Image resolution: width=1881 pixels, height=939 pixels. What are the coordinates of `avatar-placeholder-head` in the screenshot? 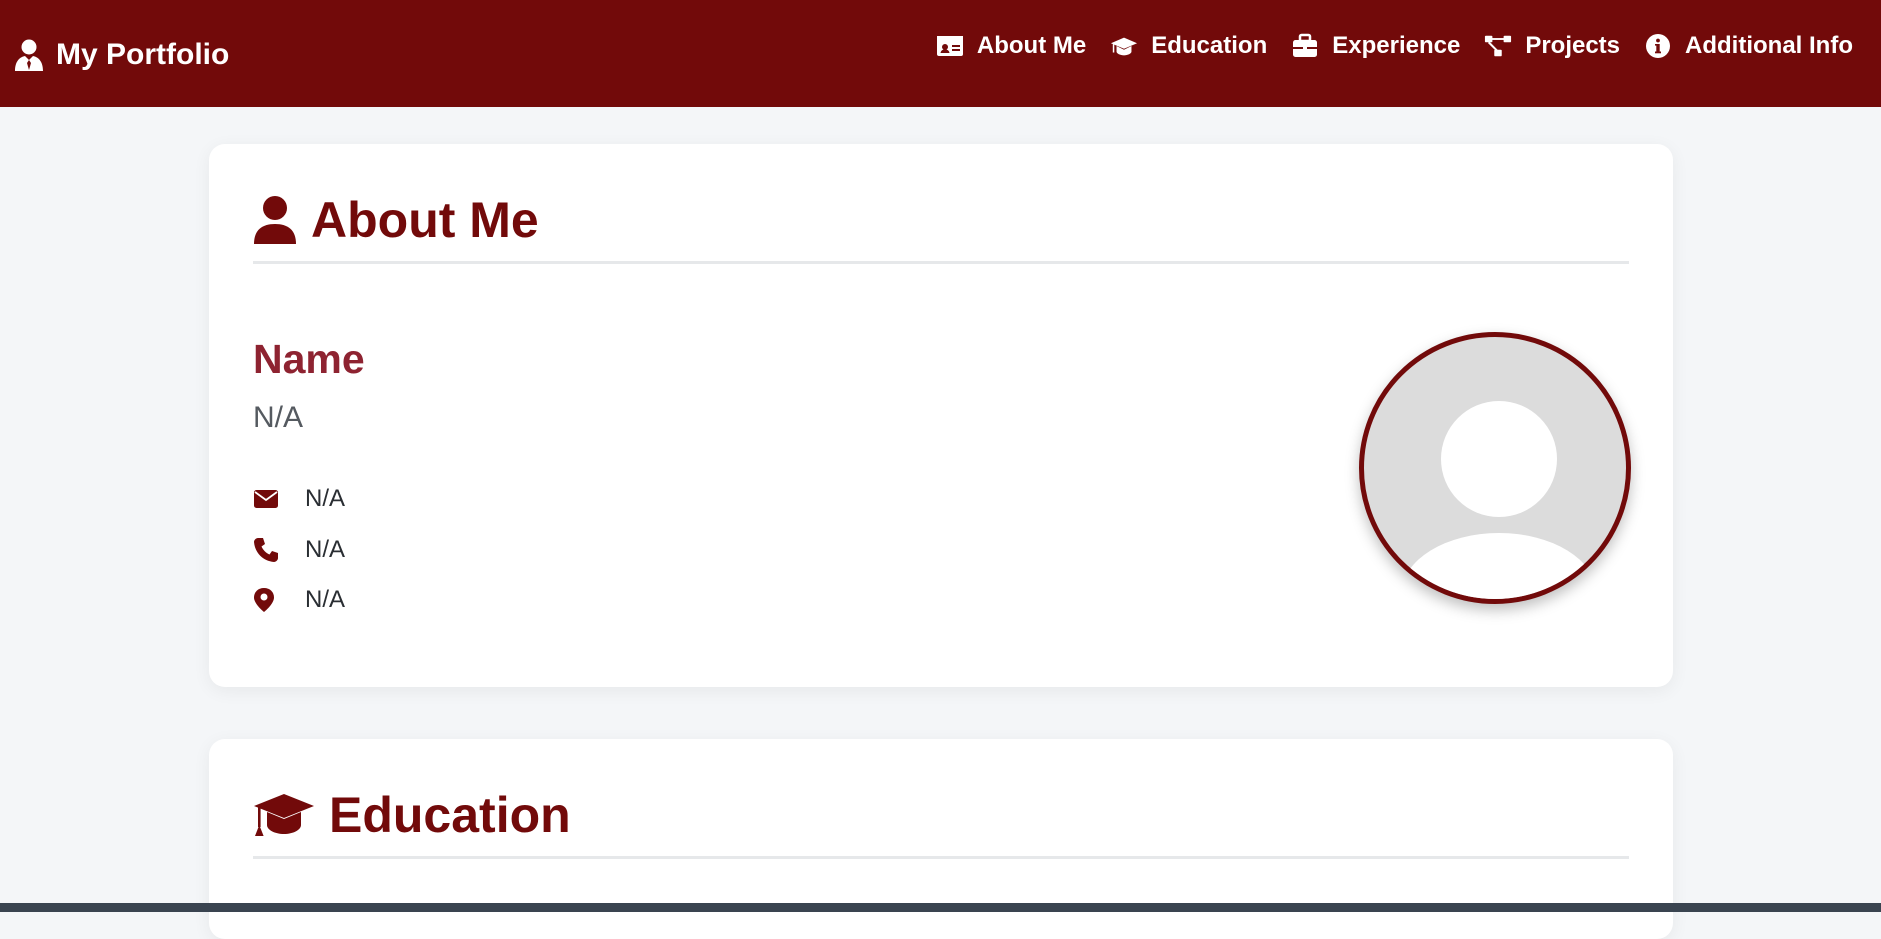 It's located at (1499, 459).